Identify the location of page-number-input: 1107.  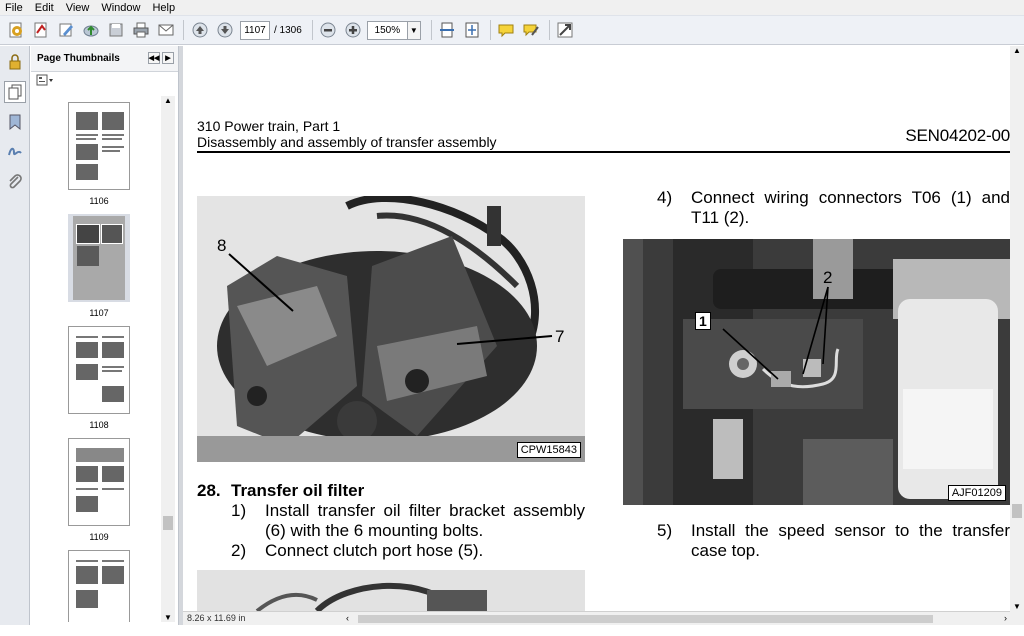
(255, 30).